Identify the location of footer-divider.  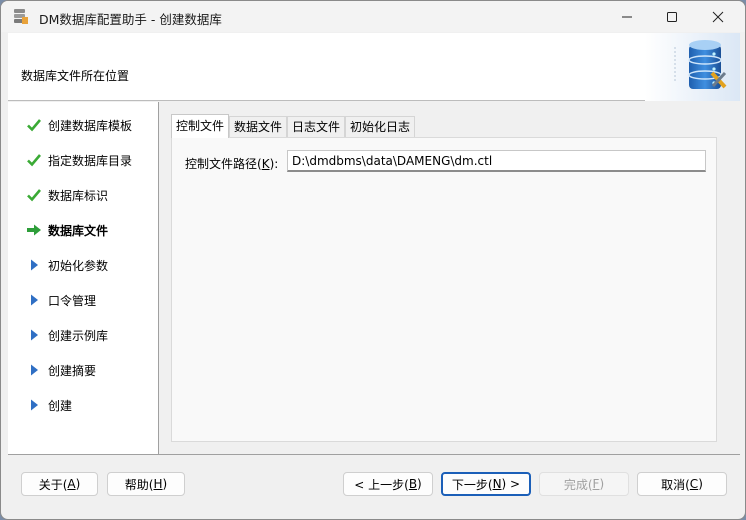
(374, 454).